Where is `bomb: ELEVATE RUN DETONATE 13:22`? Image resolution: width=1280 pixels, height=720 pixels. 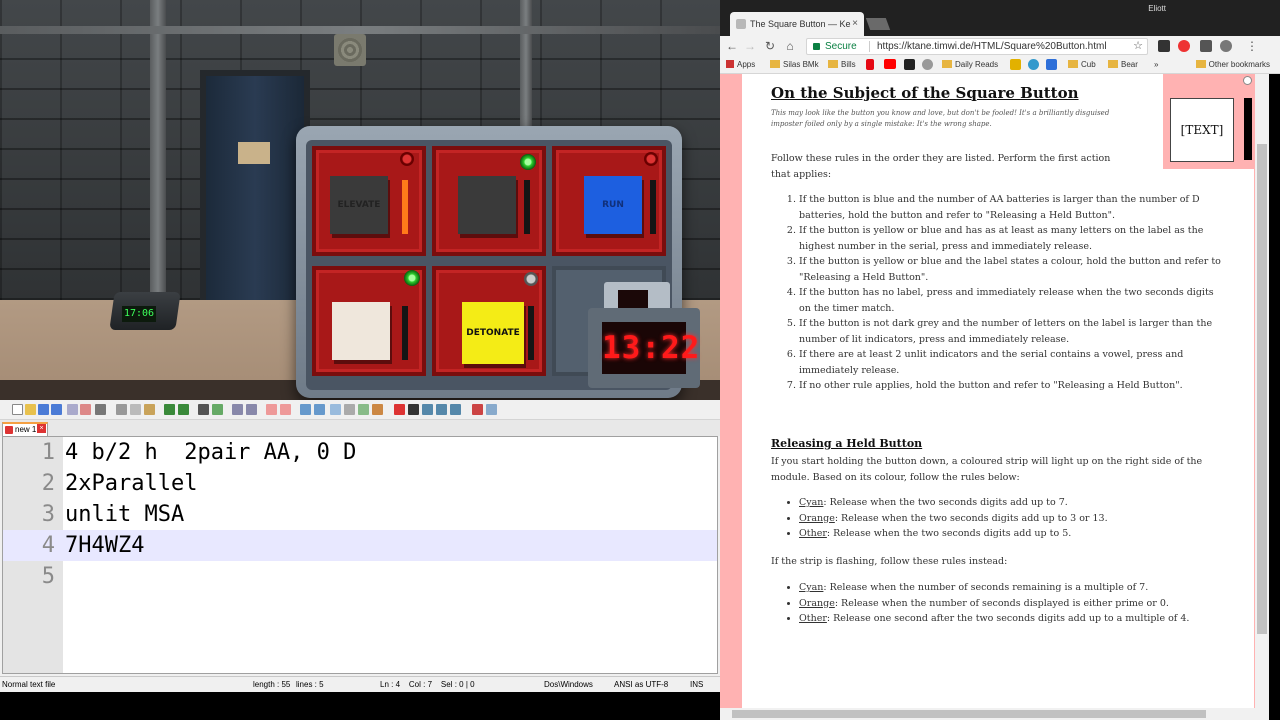
bomb: ELEVATE RUN DETONATE 13:22 is located at coordinates (498, 262).